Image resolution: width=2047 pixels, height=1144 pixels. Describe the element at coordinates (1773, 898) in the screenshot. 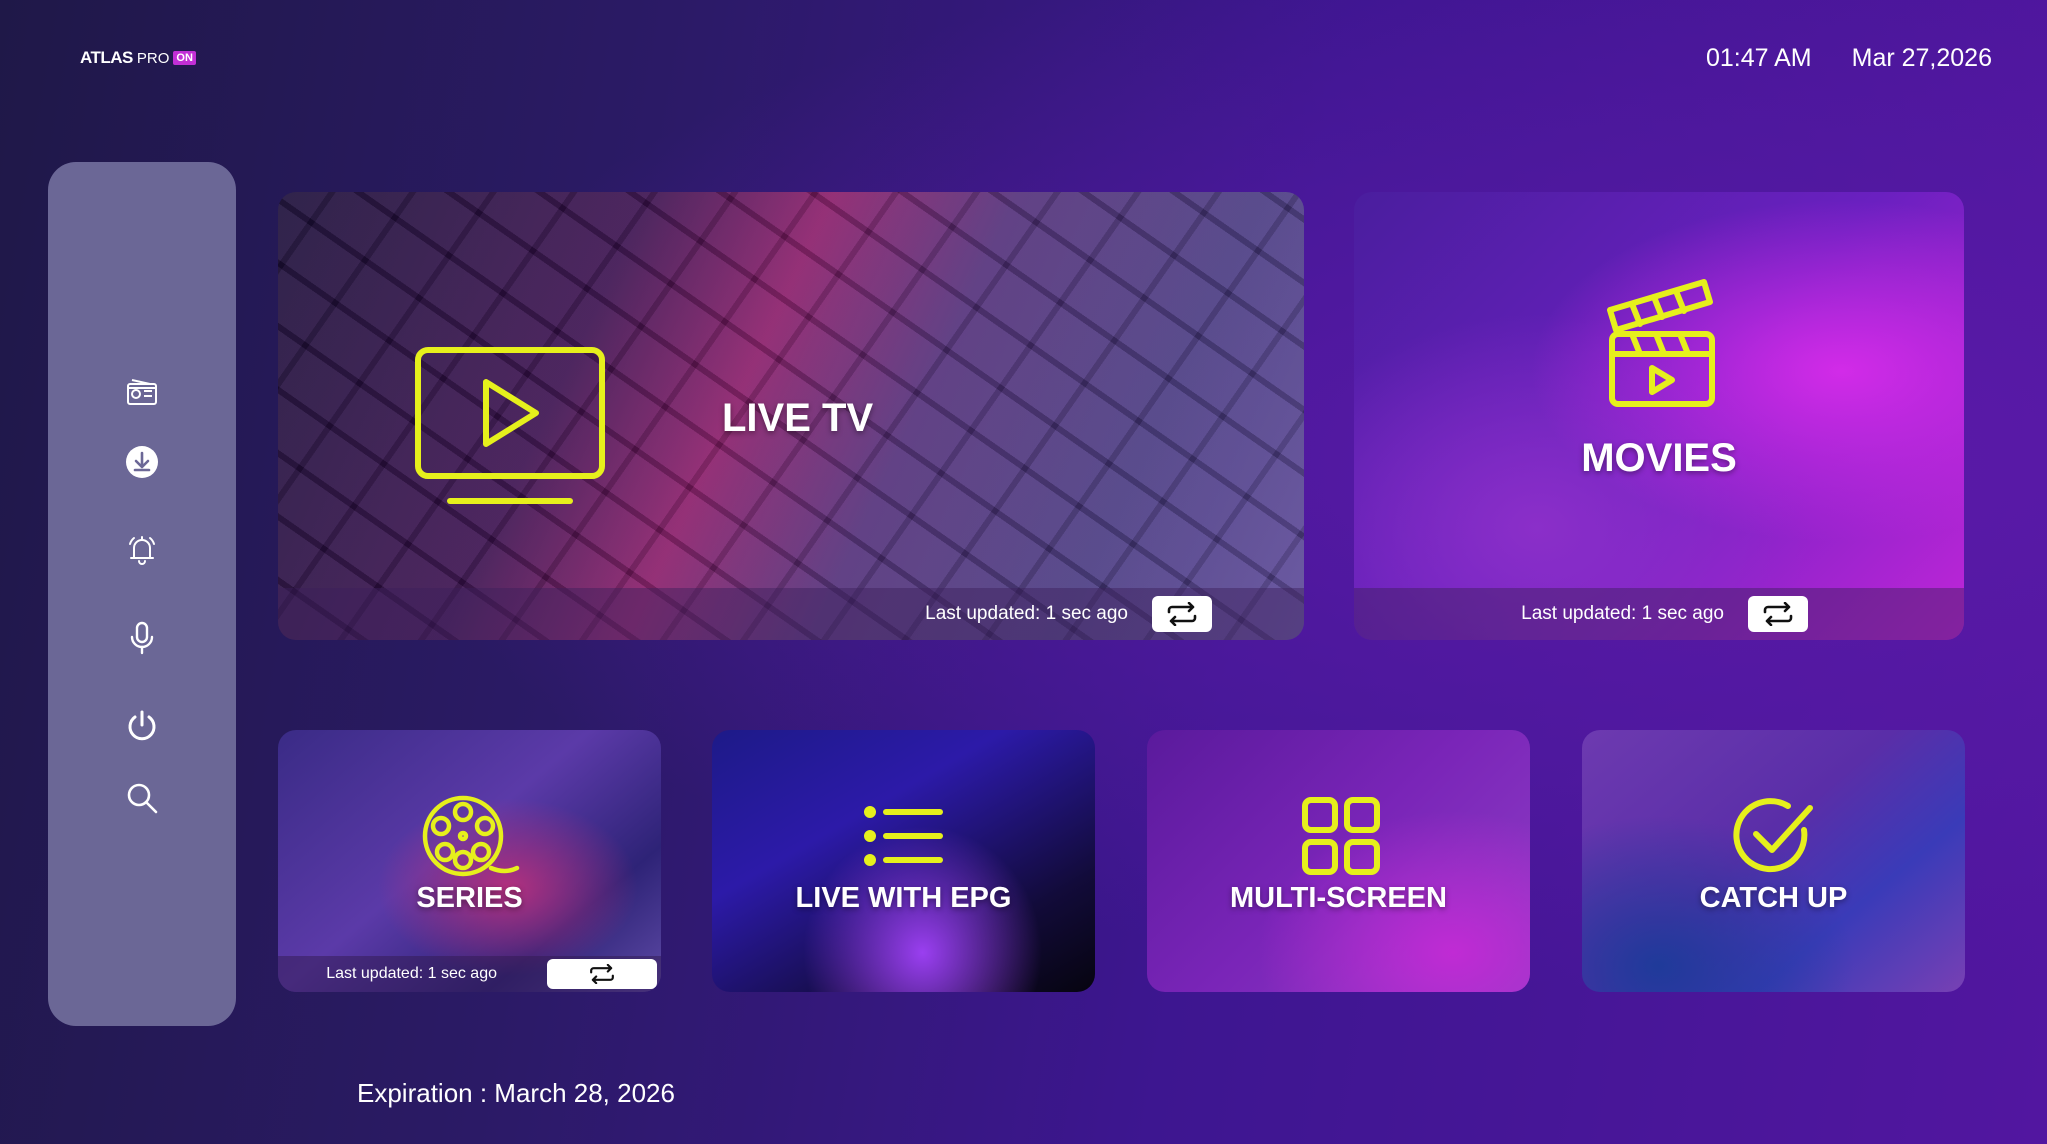

I see `catch-up-label: CATCH UP` at that location.